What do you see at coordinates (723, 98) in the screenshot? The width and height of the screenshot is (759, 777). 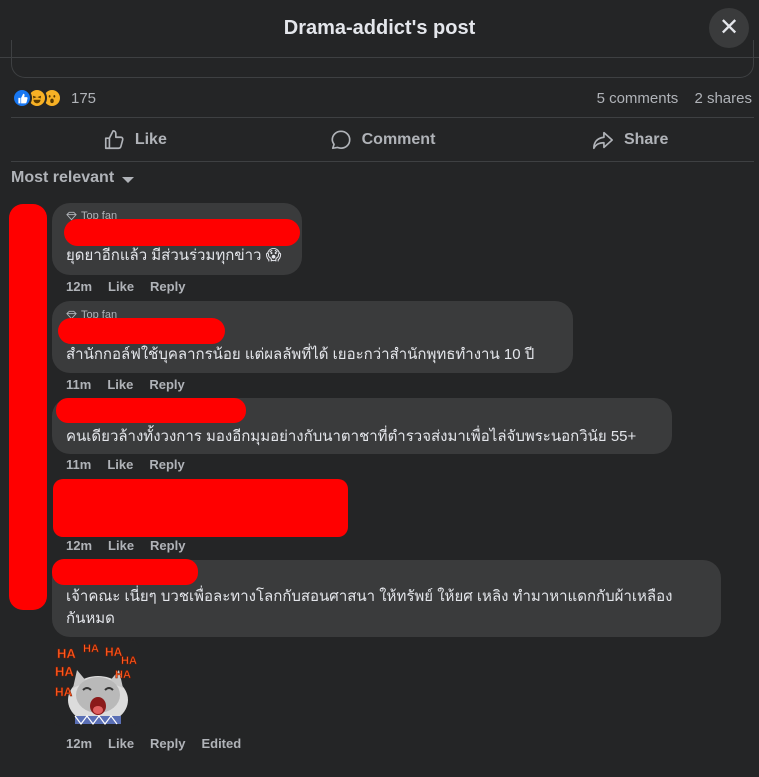 I see `shares-count: 2 shares` at bounding box center [723, 98].